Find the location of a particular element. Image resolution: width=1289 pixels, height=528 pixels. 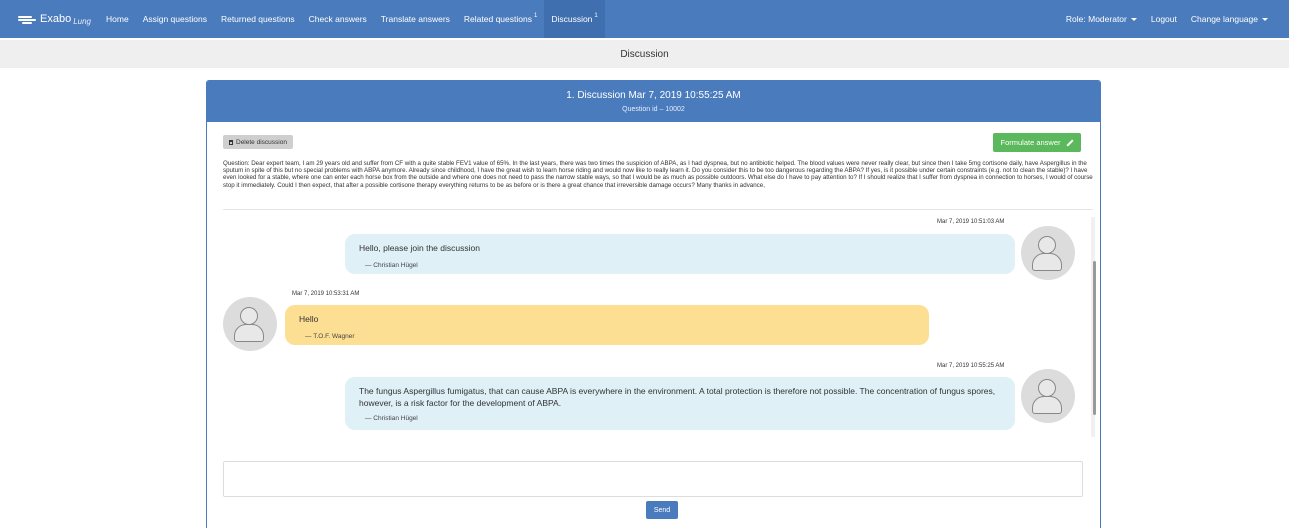

message-text: Hello is located at coordinates (309, 319).